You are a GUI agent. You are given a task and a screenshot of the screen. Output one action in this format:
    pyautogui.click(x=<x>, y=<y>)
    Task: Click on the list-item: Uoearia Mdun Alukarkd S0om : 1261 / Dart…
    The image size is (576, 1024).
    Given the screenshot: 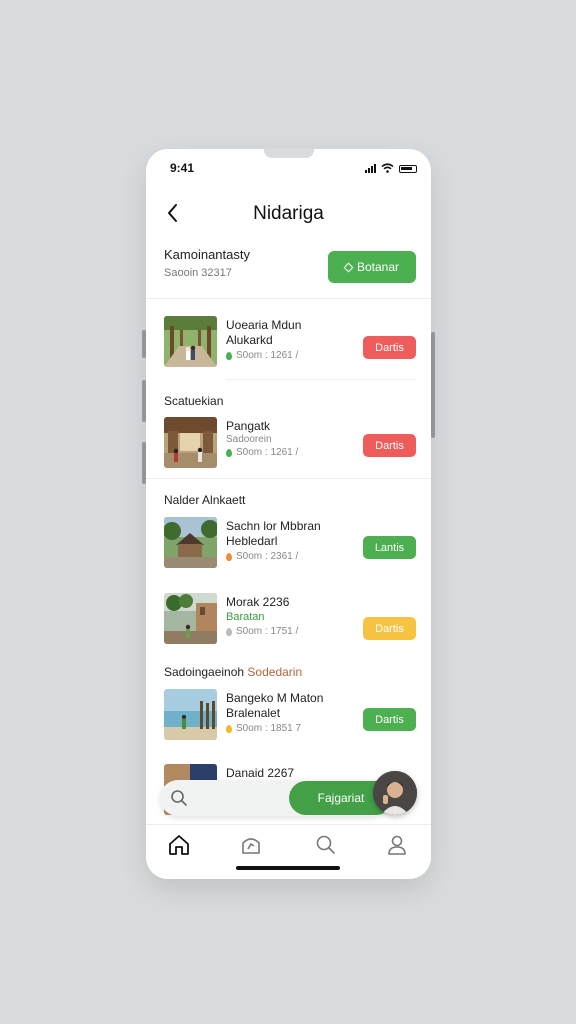 What is the action you would take?
    pyautogui.click(x=290, y=343)
    